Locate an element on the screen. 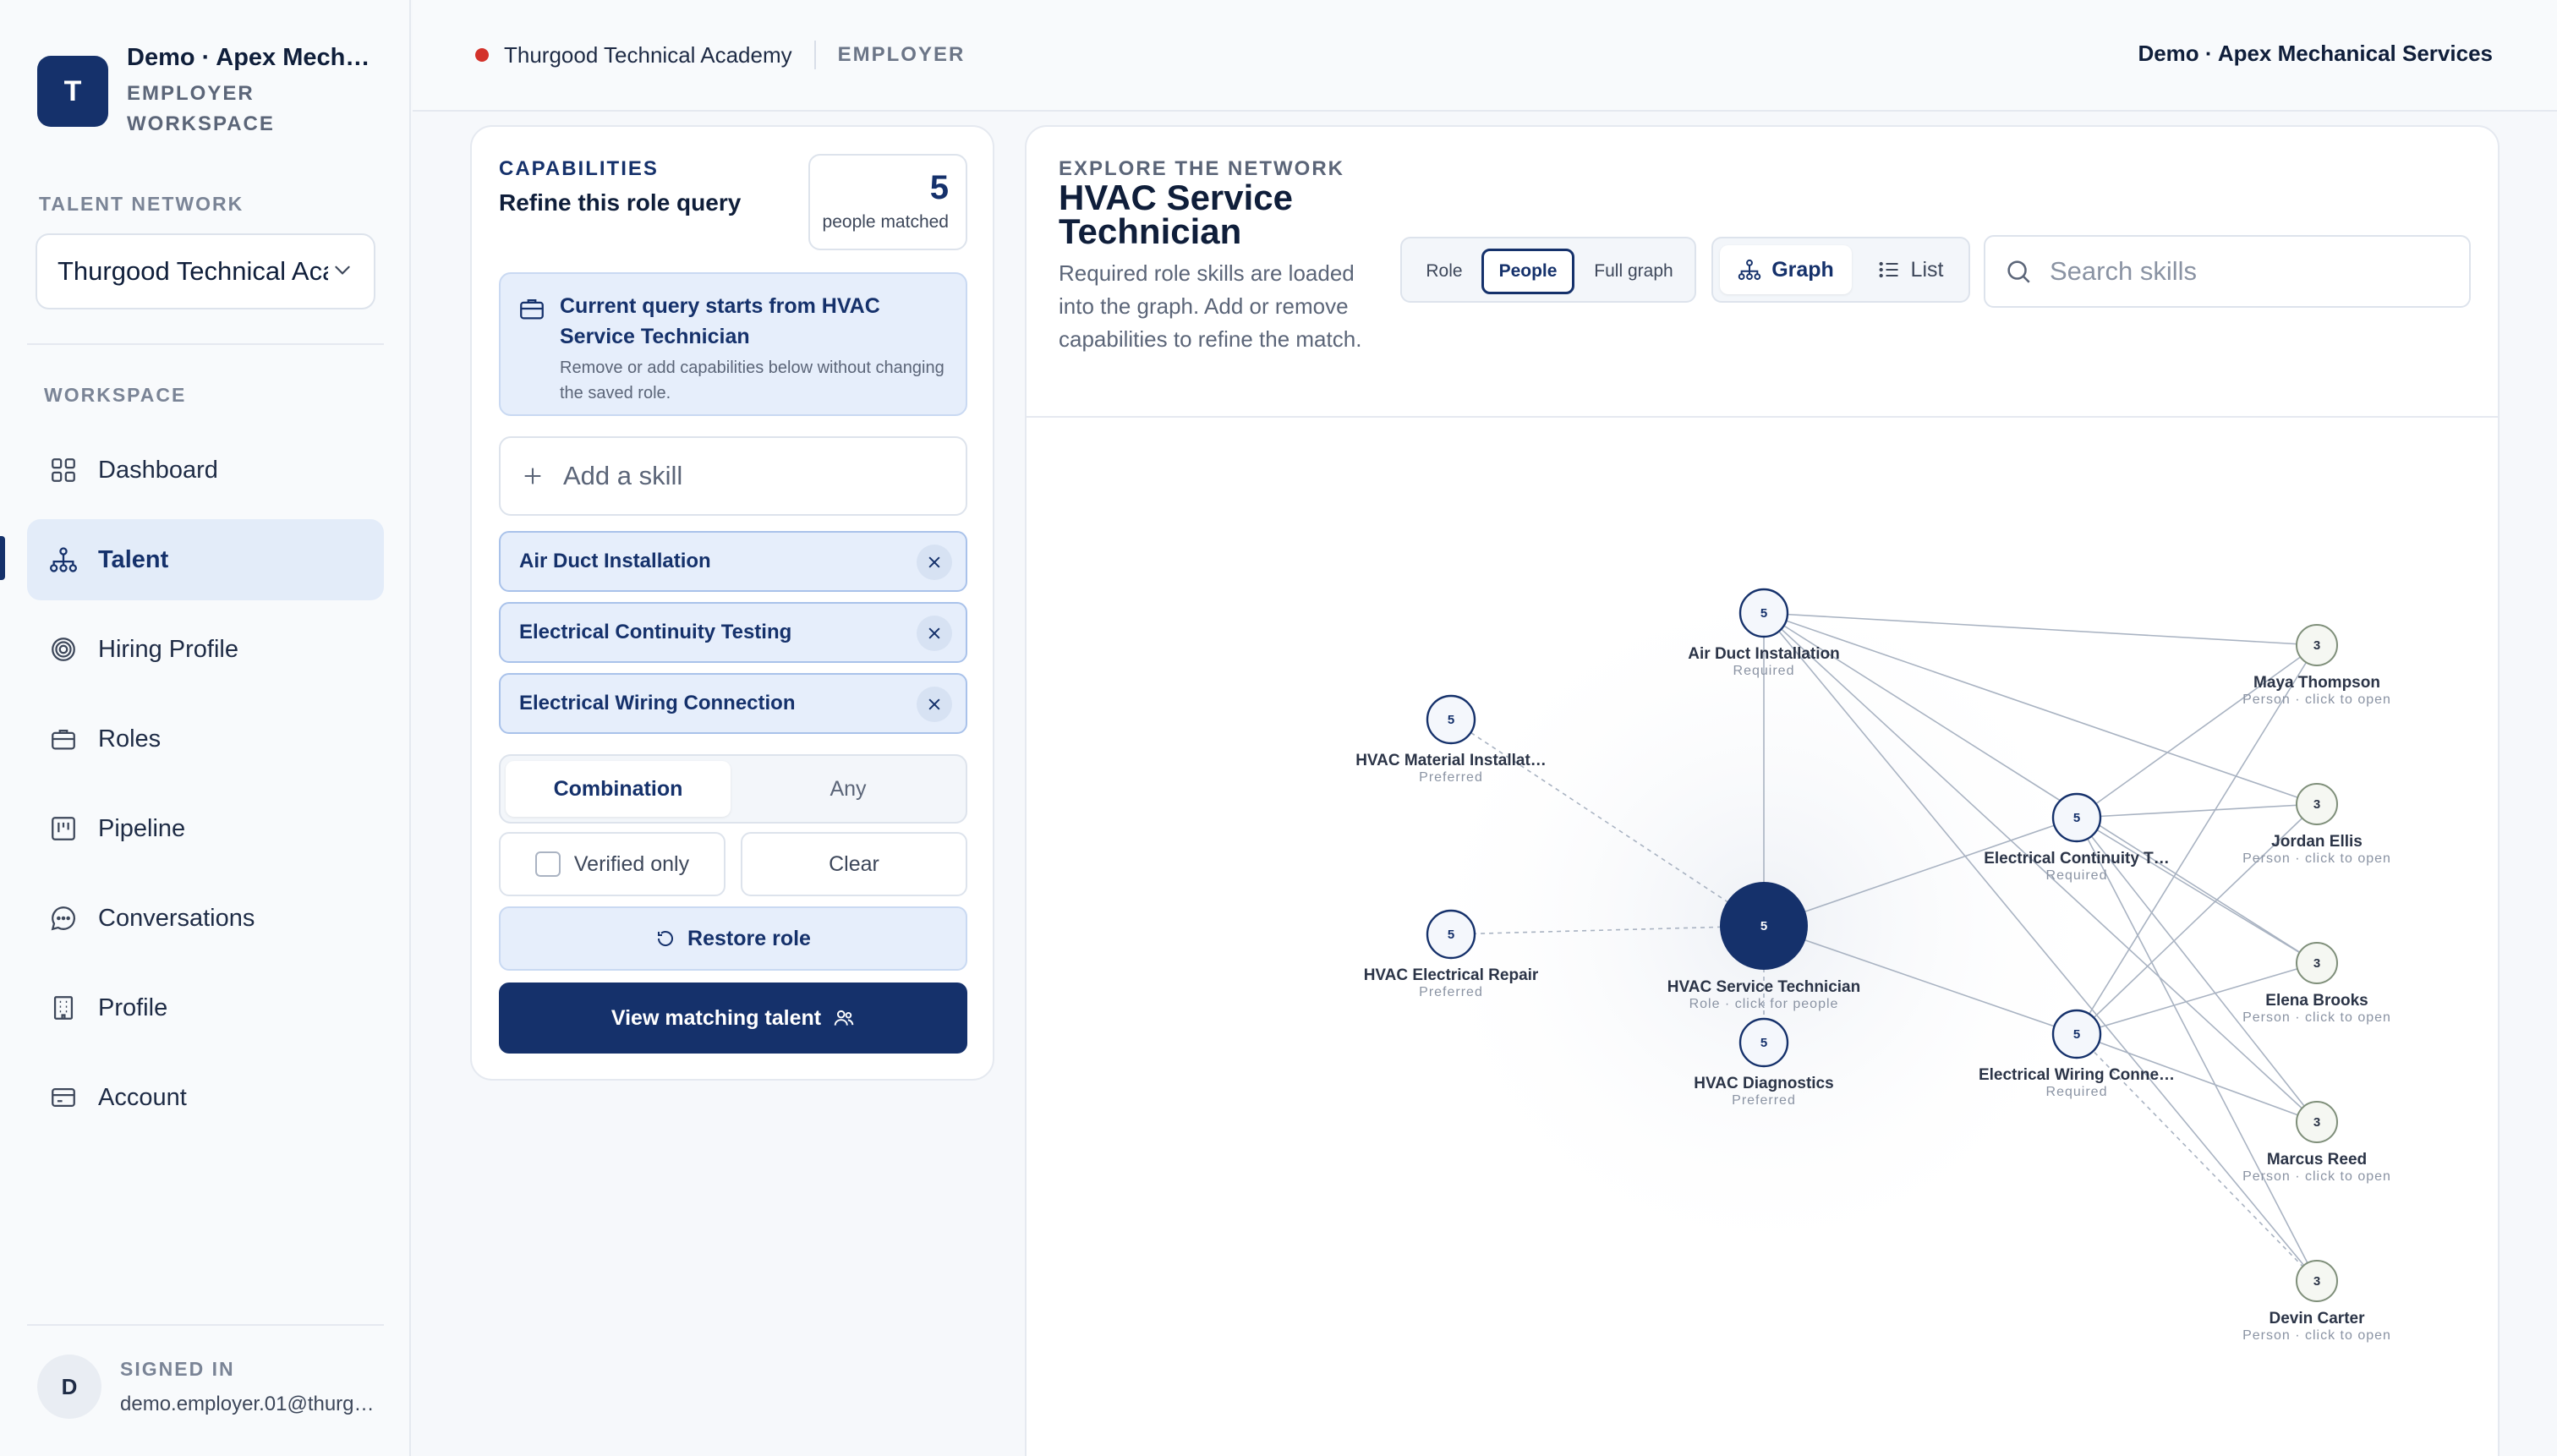 The height and width of the screenshot is (1456, 2557). sidebar-item-label: Conversations is located at coordinates (176, 918).